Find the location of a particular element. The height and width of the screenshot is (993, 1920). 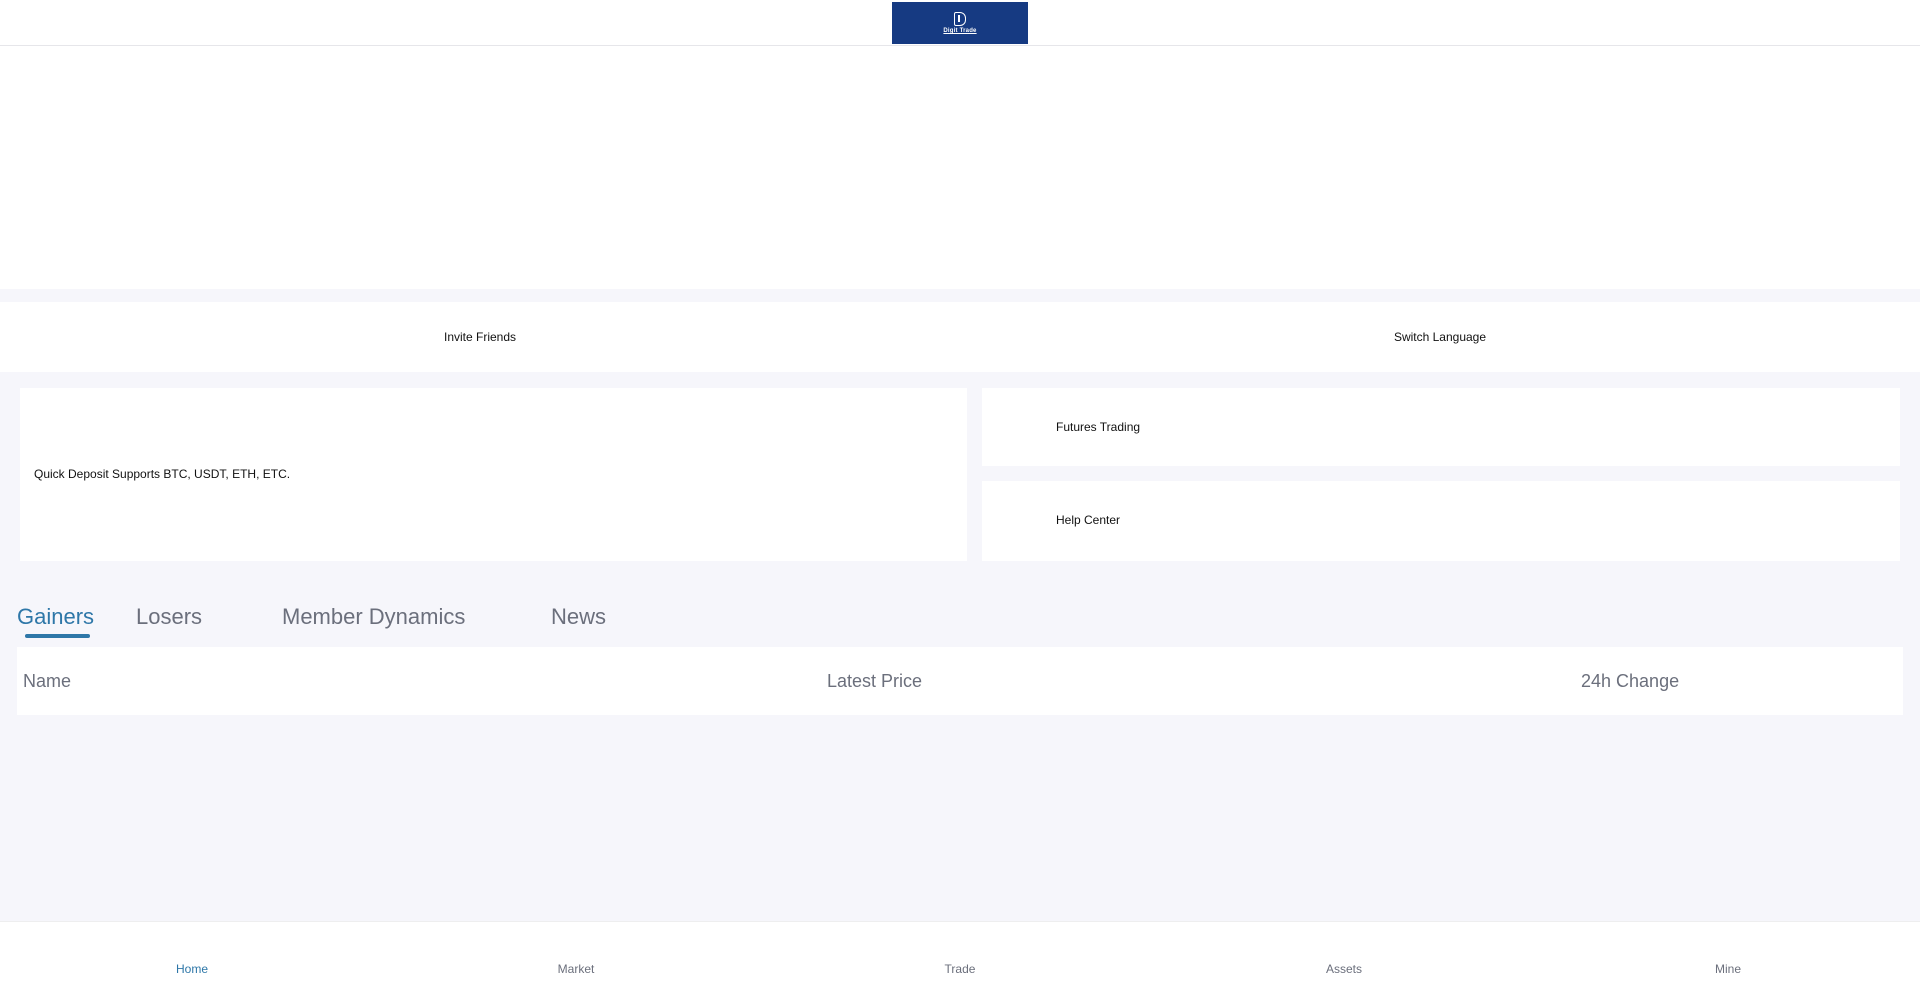

bottom-navigation: Home Market Trade Assets Mine is located at coordinates (960, 957).